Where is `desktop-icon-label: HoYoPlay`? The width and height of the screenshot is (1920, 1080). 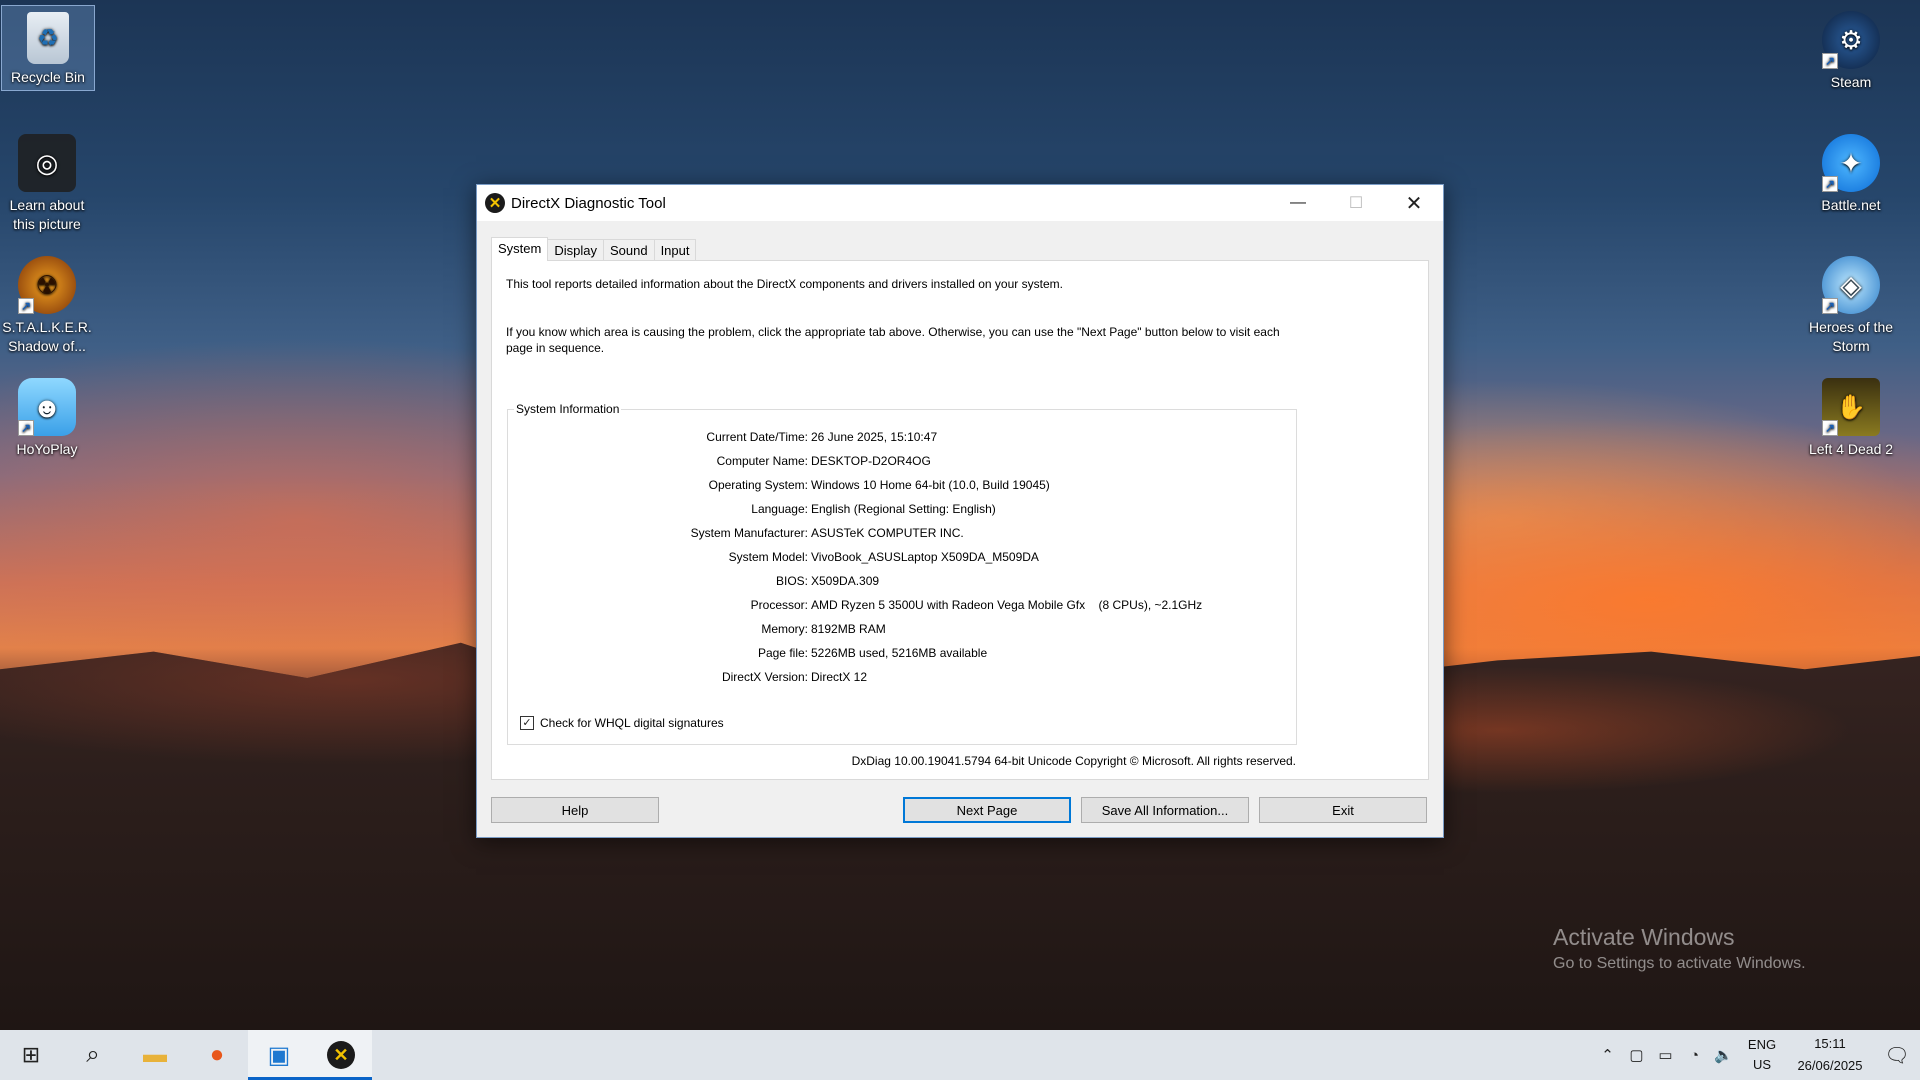 desktop-icon-label: HoYoPlay is located at coordinates (47, 449).